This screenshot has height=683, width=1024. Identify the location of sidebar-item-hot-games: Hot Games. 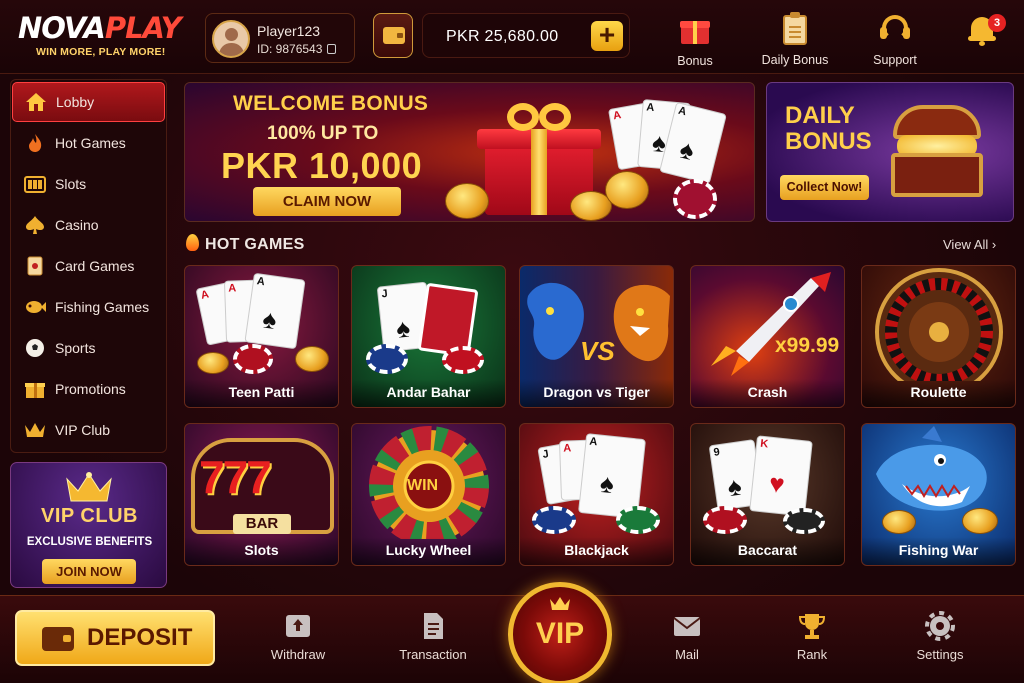
(89, 143).